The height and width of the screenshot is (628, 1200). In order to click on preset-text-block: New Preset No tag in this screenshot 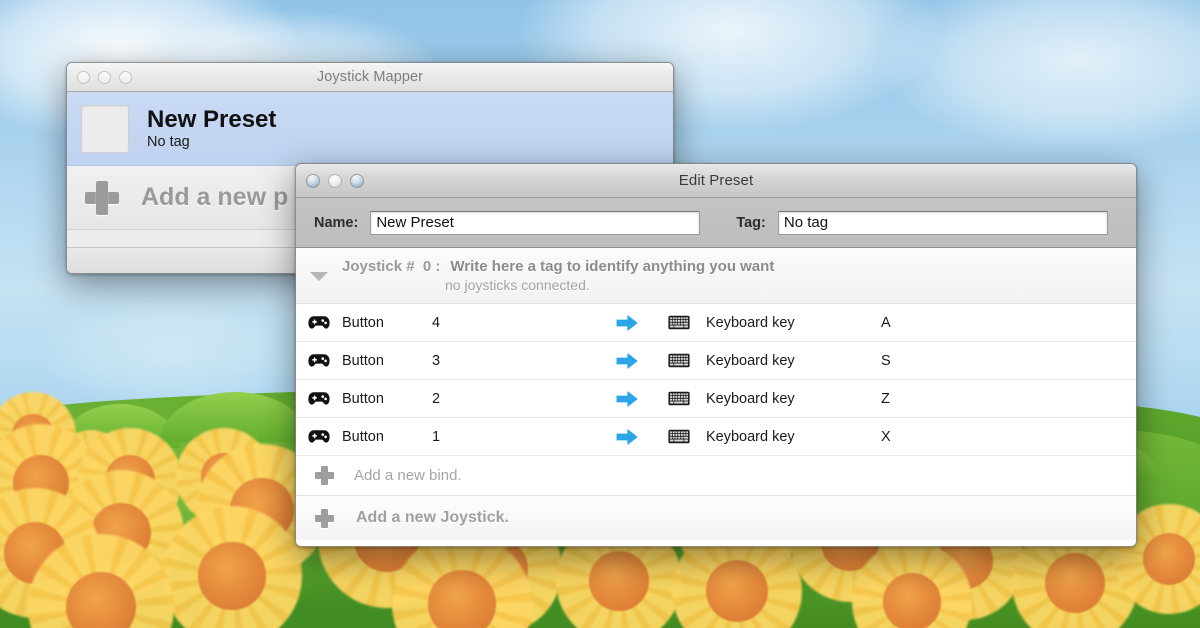, I will do `click(211, 128)`.